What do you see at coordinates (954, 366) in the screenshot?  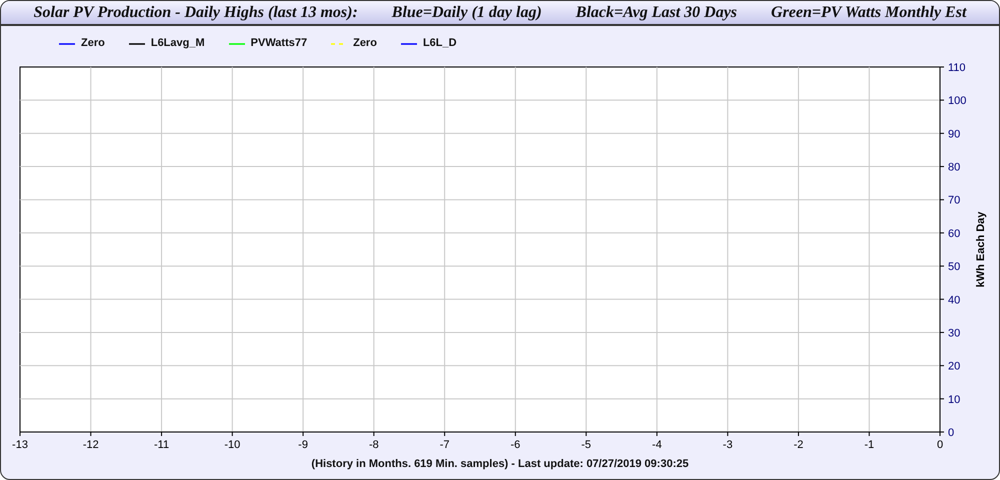 I see `y-tick-label: 20` at bounding box center [954, 366].